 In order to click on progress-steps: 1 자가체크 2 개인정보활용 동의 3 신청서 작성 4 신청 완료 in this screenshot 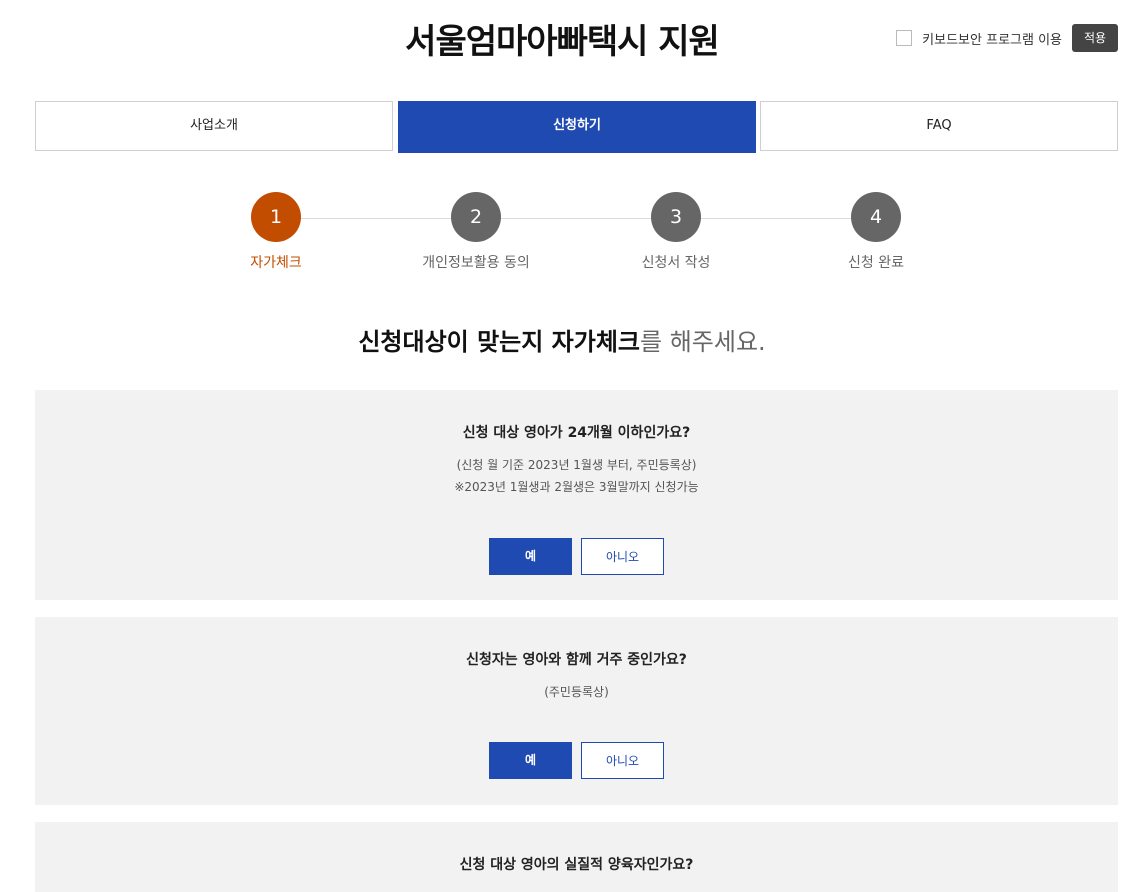, I will do `click(562, 237)`.